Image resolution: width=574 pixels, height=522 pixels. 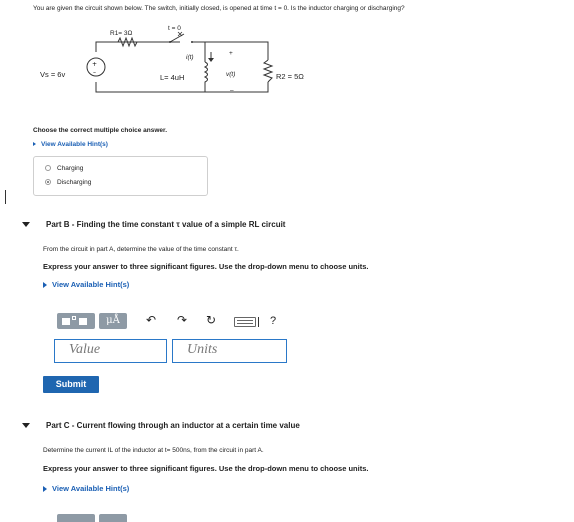 What do you see at coordinates (48, 182) in the screenshot?
I see `radio-discharging` at bounding box center [48, 182].